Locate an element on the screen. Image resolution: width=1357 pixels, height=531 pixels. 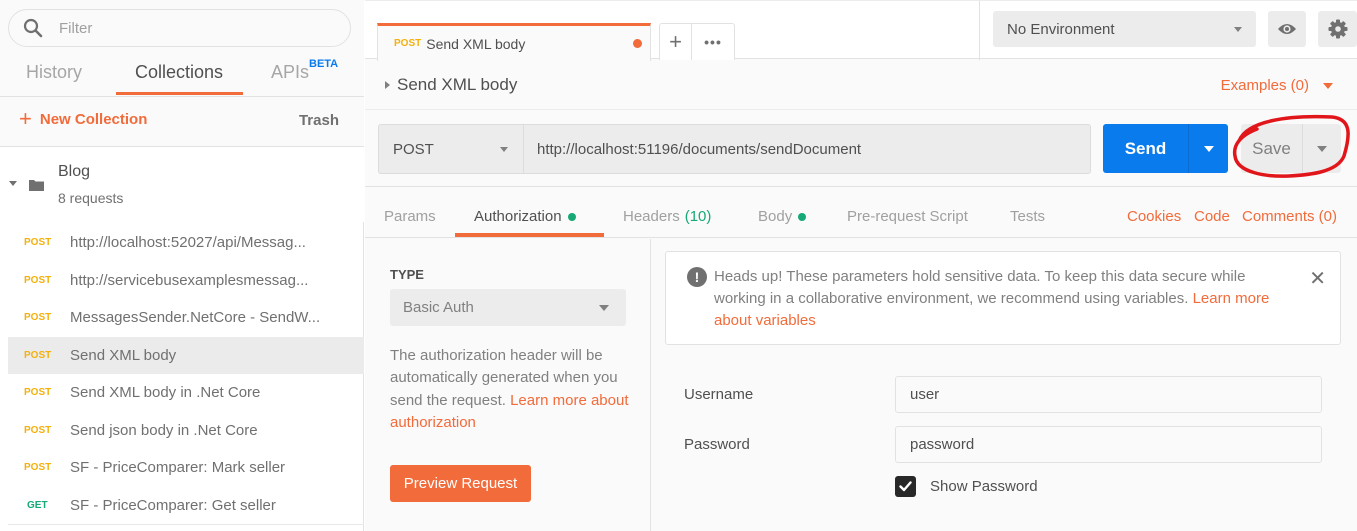
expand-caret-icon is located at coordinates (387, 85).